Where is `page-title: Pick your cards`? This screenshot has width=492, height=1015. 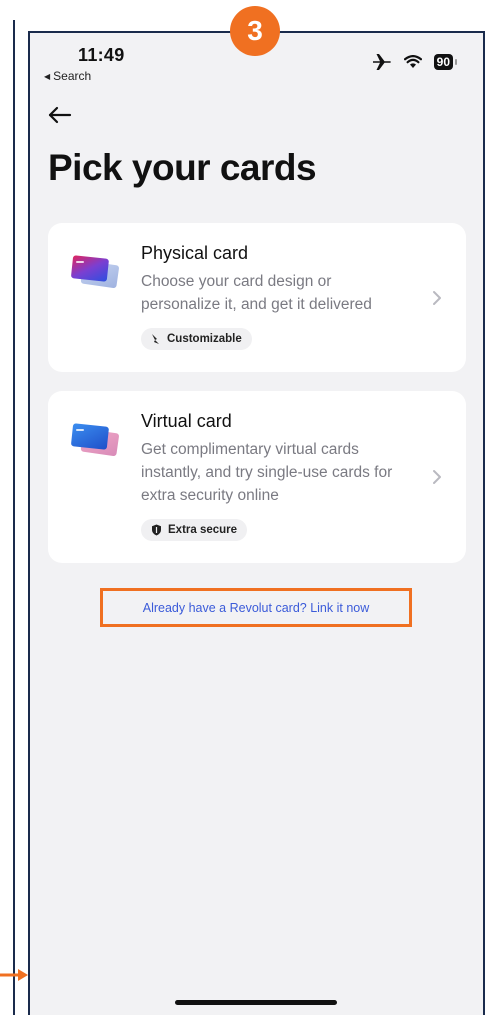 page-title: Pick your cards is located at coordinates (182, 167).